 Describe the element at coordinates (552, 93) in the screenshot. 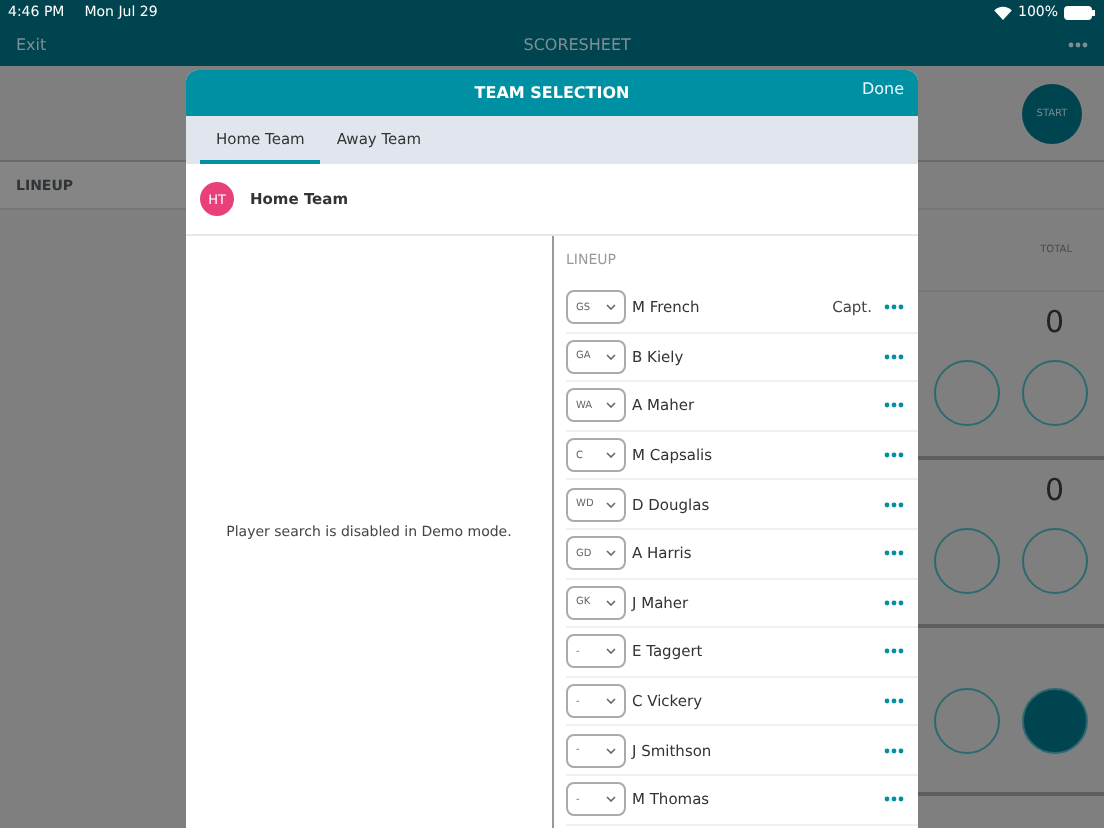

I see `dialog-title: TEAM SELECTION` at that location.